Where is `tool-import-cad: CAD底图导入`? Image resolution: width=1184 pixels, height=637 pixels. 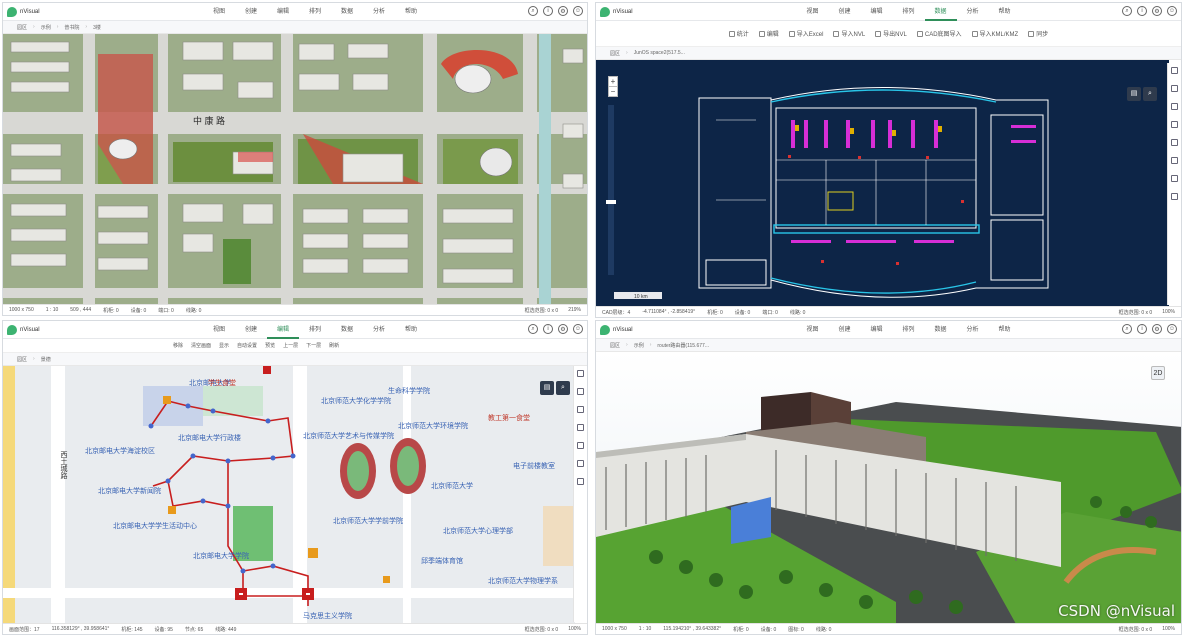 tool-import-cad: CAD底图导入 is located at coordinates (939, 33).